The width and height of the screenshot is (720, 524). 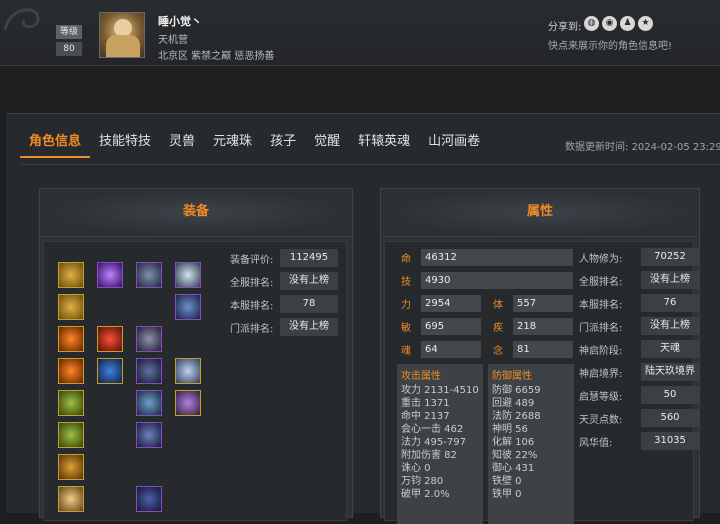 What do you see at coordinates (601, 351) in the screenshot?
I see `row-label: 神启阶段:` at bounding box center [601, 351].